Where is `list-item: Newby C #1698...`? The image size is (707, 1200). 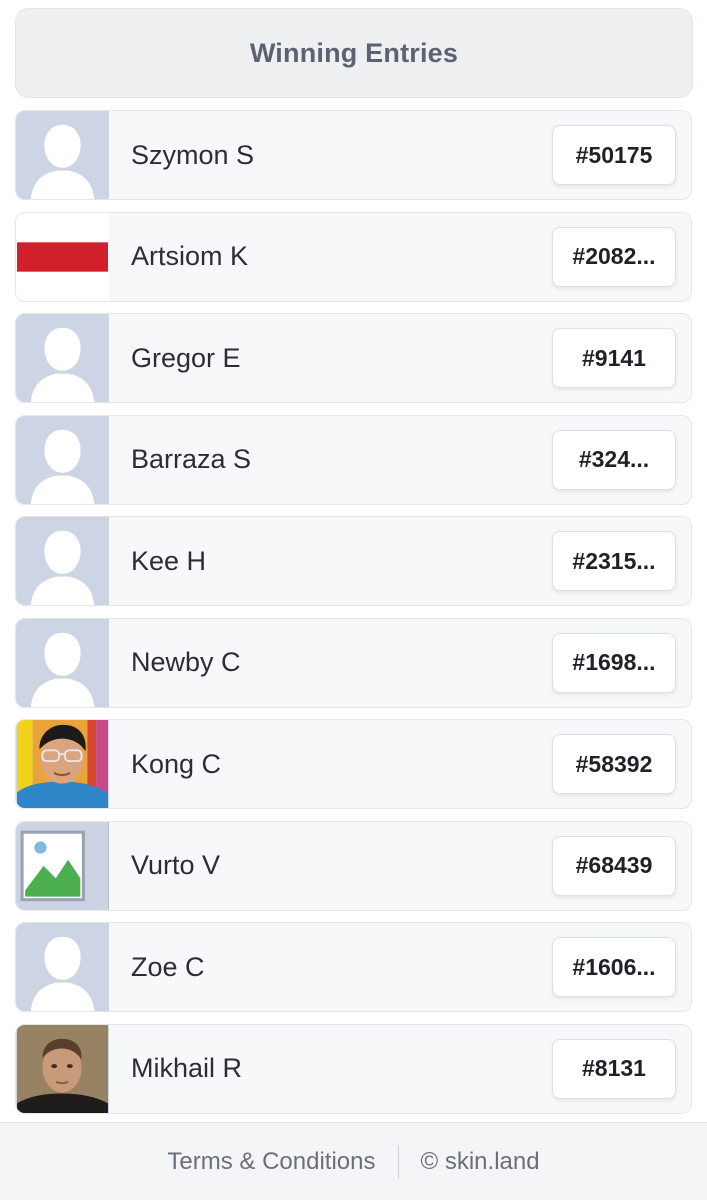 list-item: Newby C #1698... is located at coordinates (353, 662).